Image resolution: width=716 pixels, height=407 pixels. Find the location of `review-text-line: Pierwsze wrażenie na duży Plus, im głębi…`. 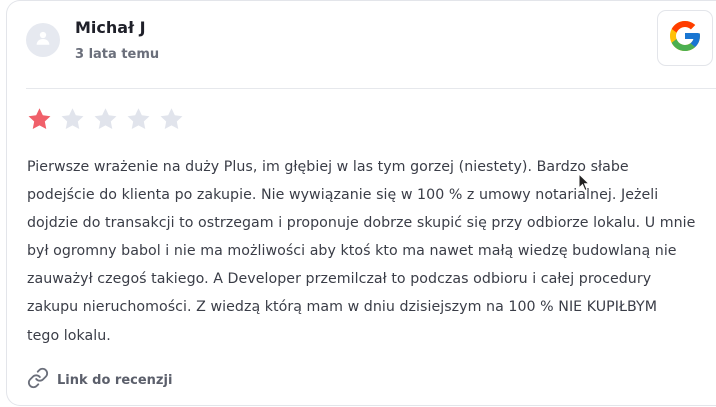

review-text-line: Pierwsze wrażenie na duży Plus, im głębi… is located at coordinates (328, 167).